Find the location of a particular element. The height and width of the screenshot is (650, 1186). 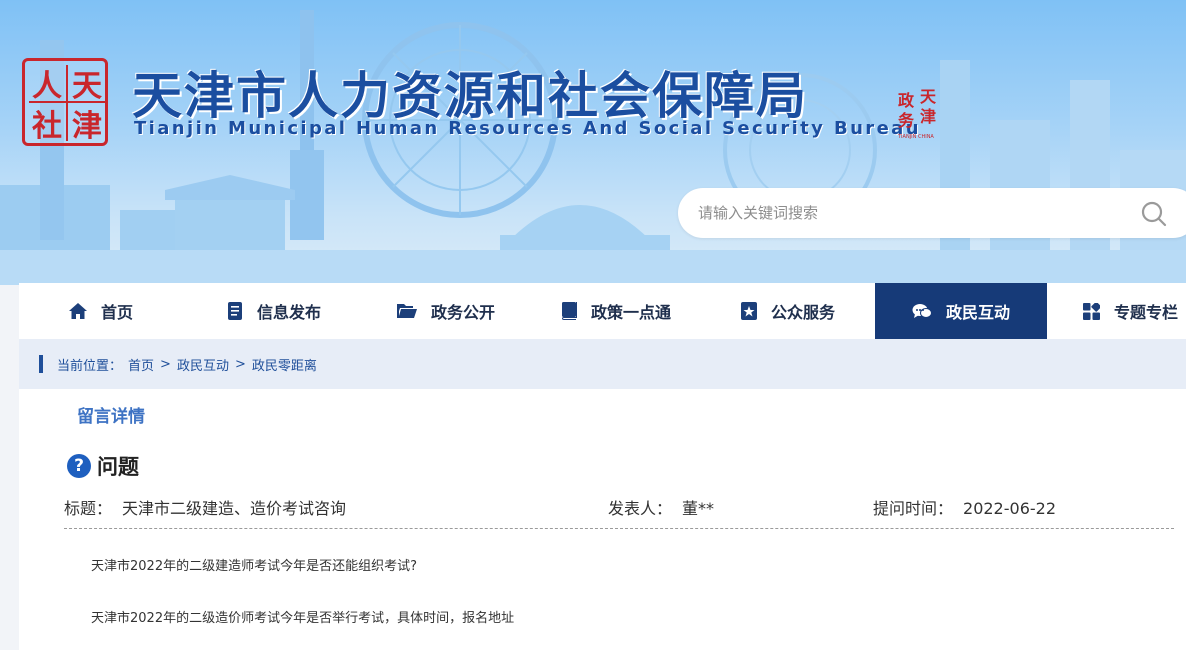

seal-char: 津 is located at coordinates (87, 126).